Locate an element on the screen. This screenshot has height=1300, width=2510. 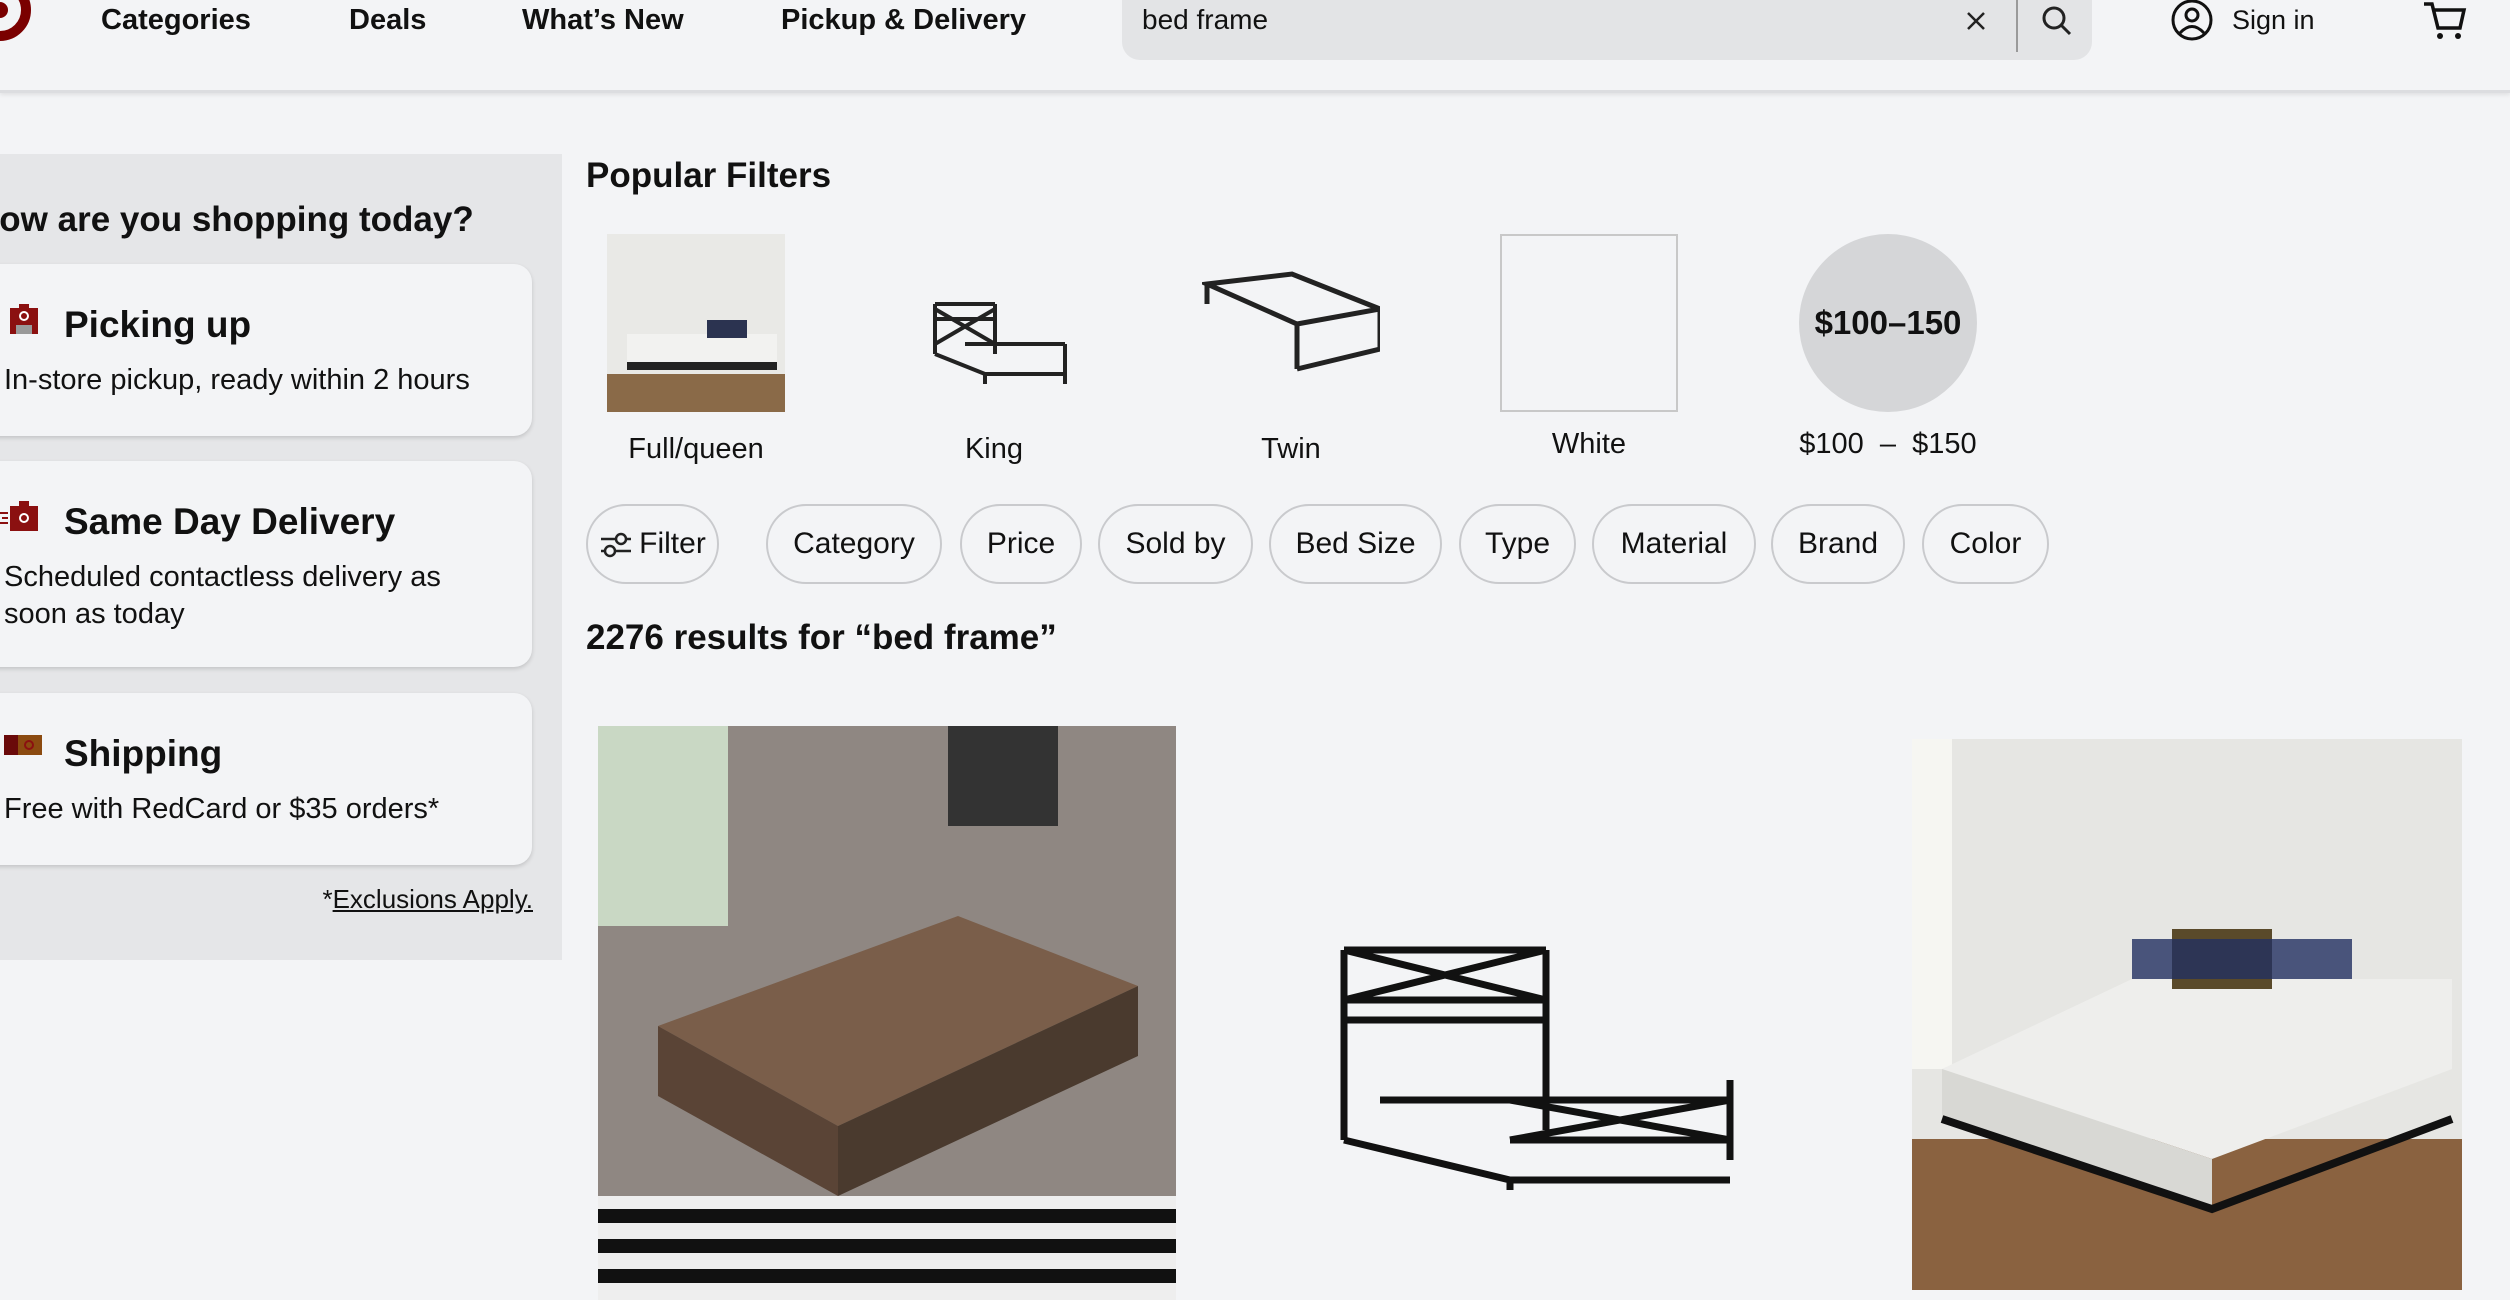
card-title: Picking up is located at coordinates (158, 324).